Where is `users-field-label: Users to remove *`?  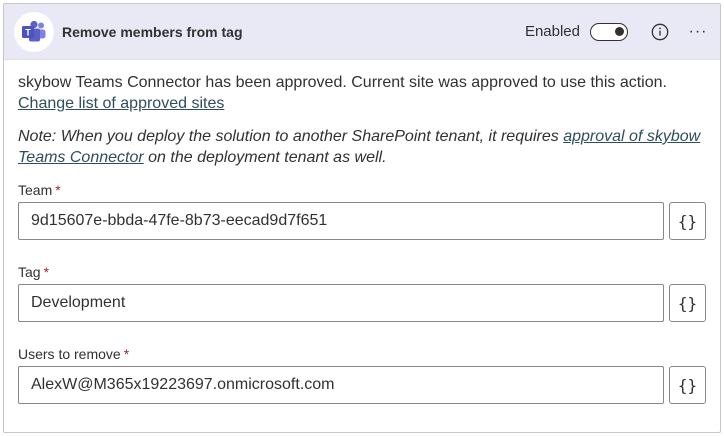
users-field-label: Users to remove * is located at coordinates (362, 354).